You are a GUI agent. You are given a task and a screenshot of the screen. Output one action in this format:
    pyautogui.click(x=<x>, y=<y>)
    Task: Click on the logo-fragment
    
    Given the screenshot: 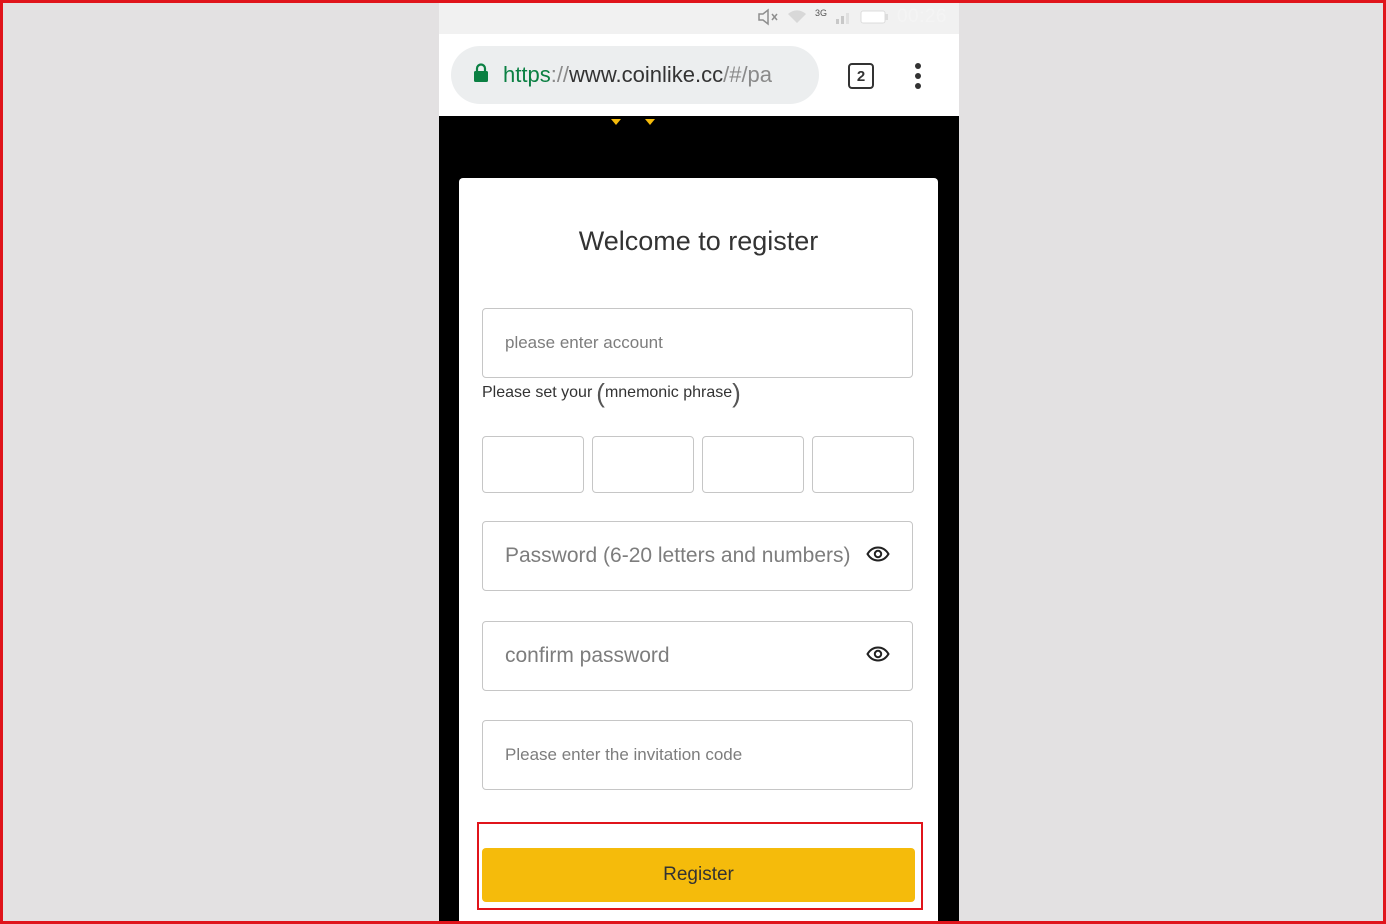 What is the action you would take?
    pyautogui.click(x=634, y=123)
    